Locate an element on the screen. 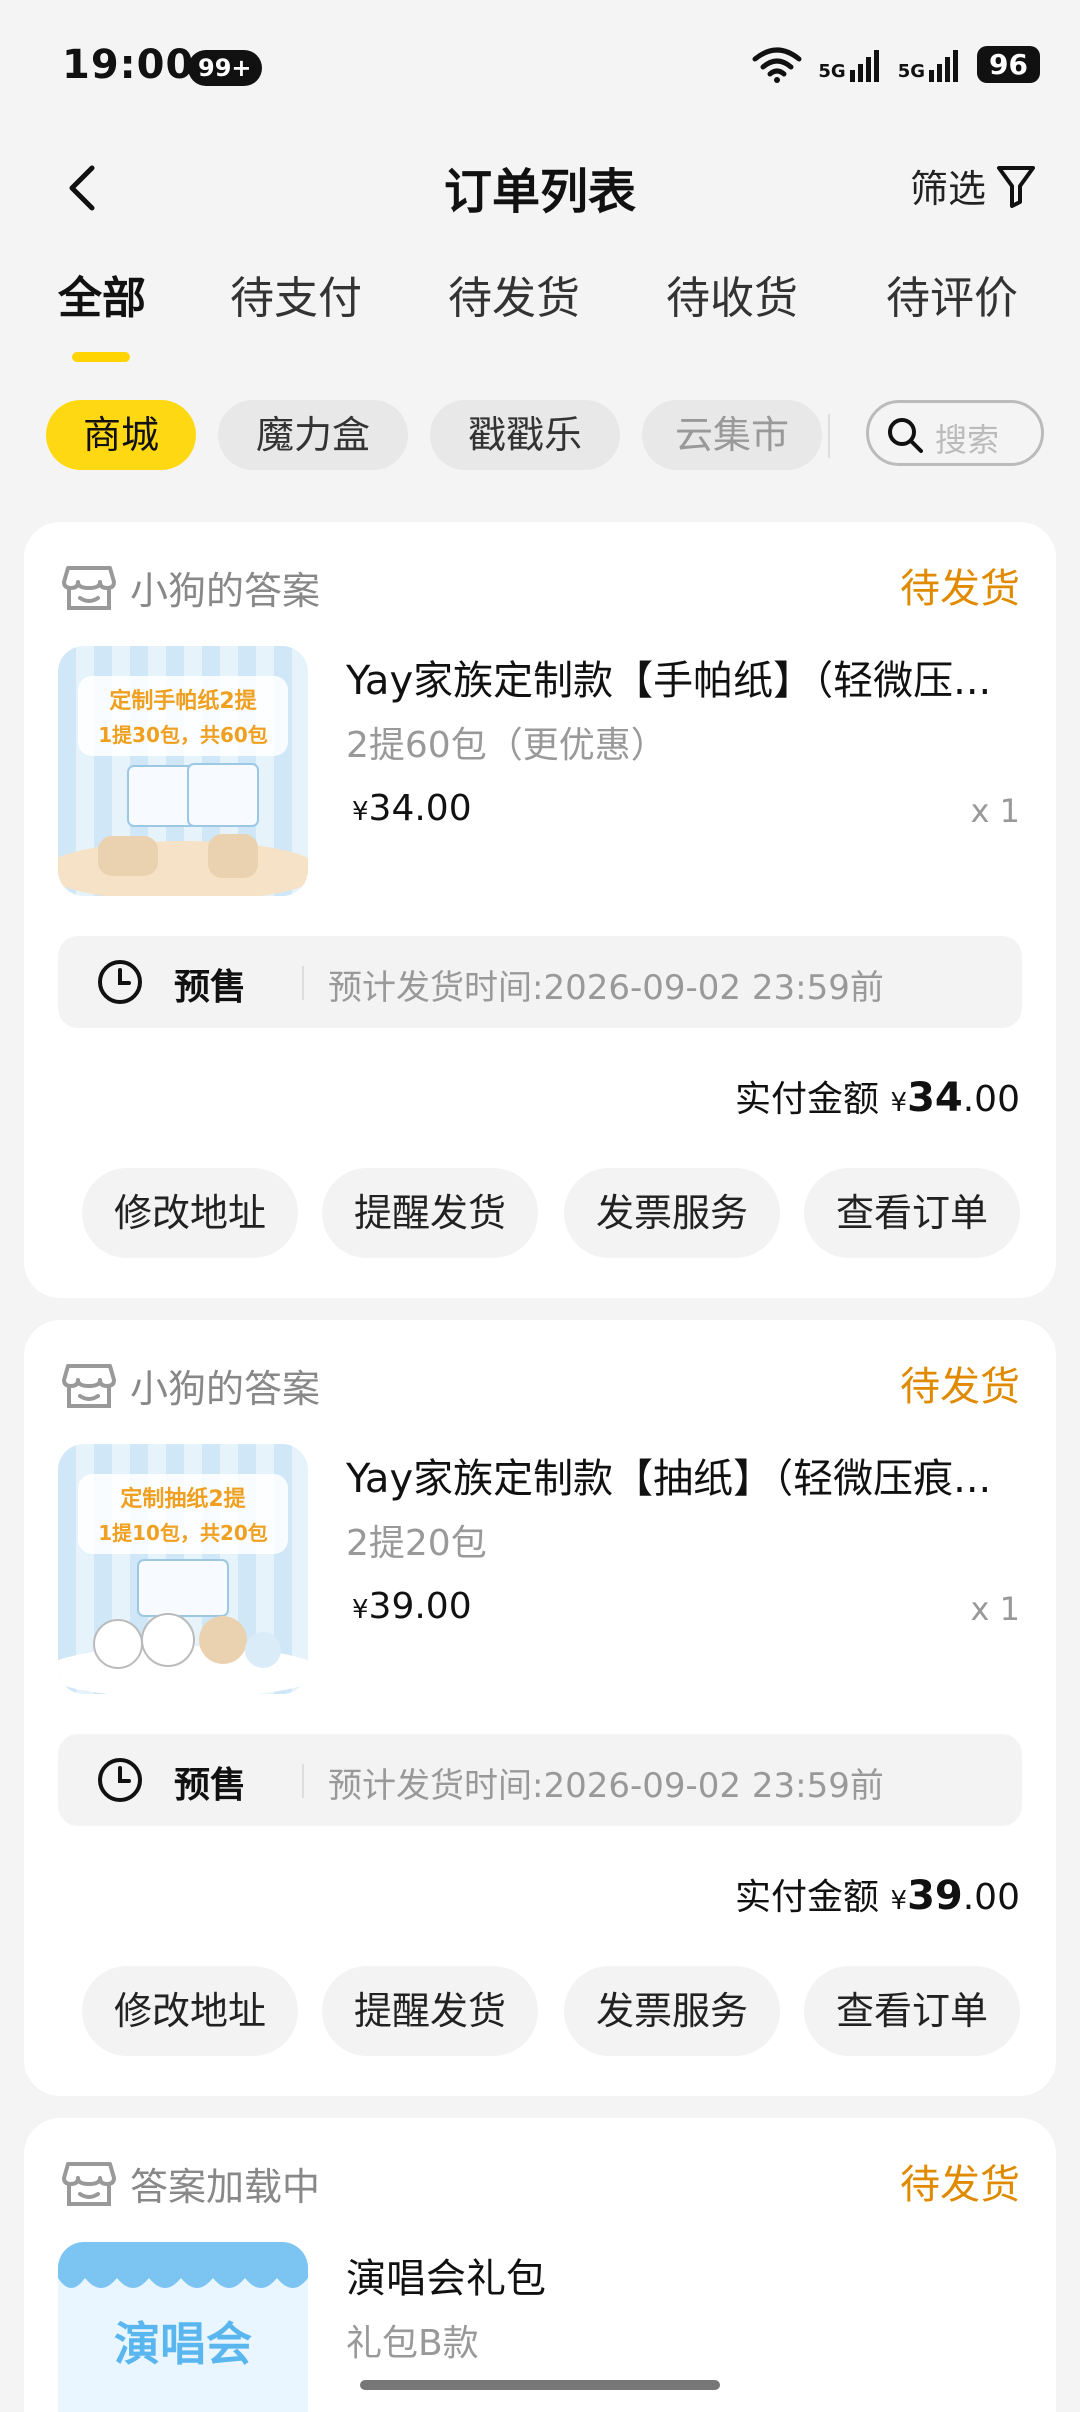 Image resolution: width=1080 pixels, height=2412 pixels. presale-ship-time: 预计发货时间:2026-09-02 23:59前 is located at coordinates (606, 988).